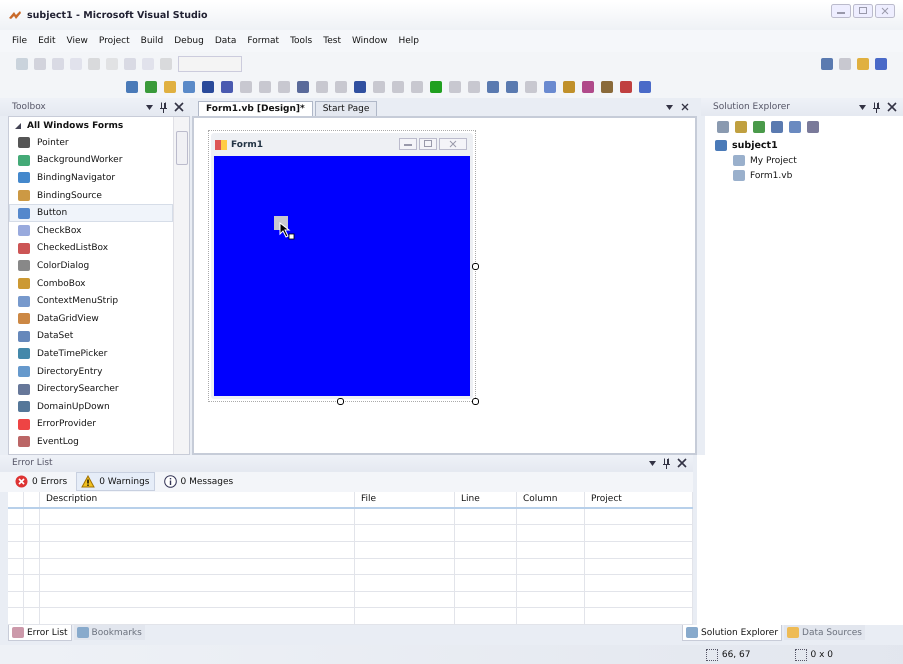 The height and width of the screenshot is (664, 903). What do you see at coordinates (21, 481) in the screenshot?
I see `error-icon` at bounding box center [21, 481].